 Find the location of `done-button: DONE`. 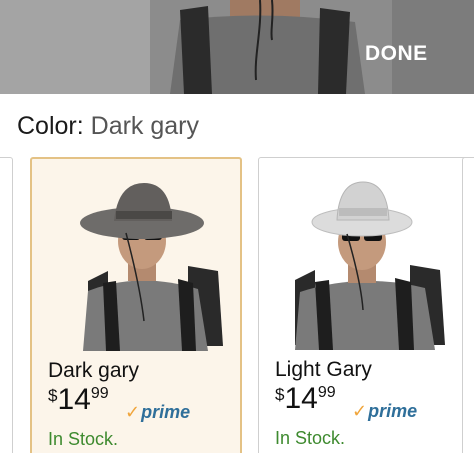

done-button: DONE is located at coordinates (396, 54).